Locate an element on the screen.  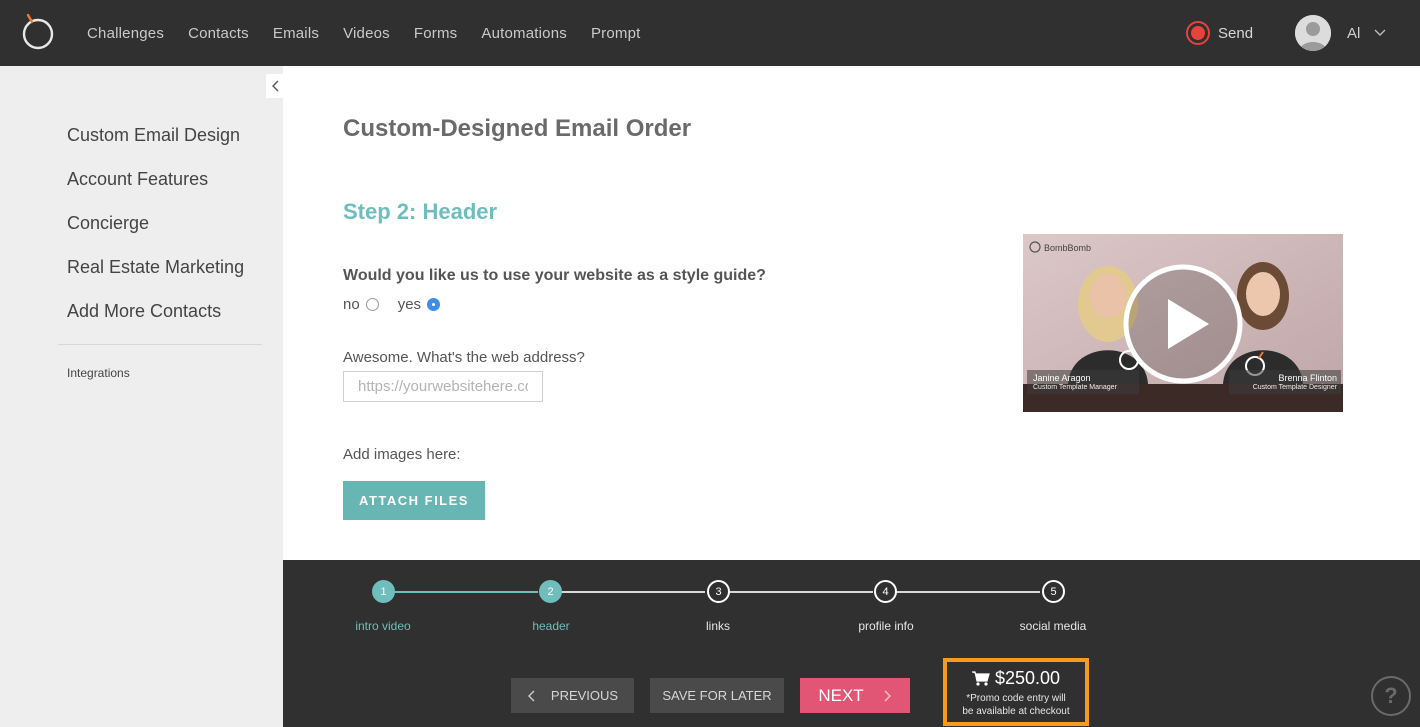
send-label: Send is located at coordinates (1236, 33).